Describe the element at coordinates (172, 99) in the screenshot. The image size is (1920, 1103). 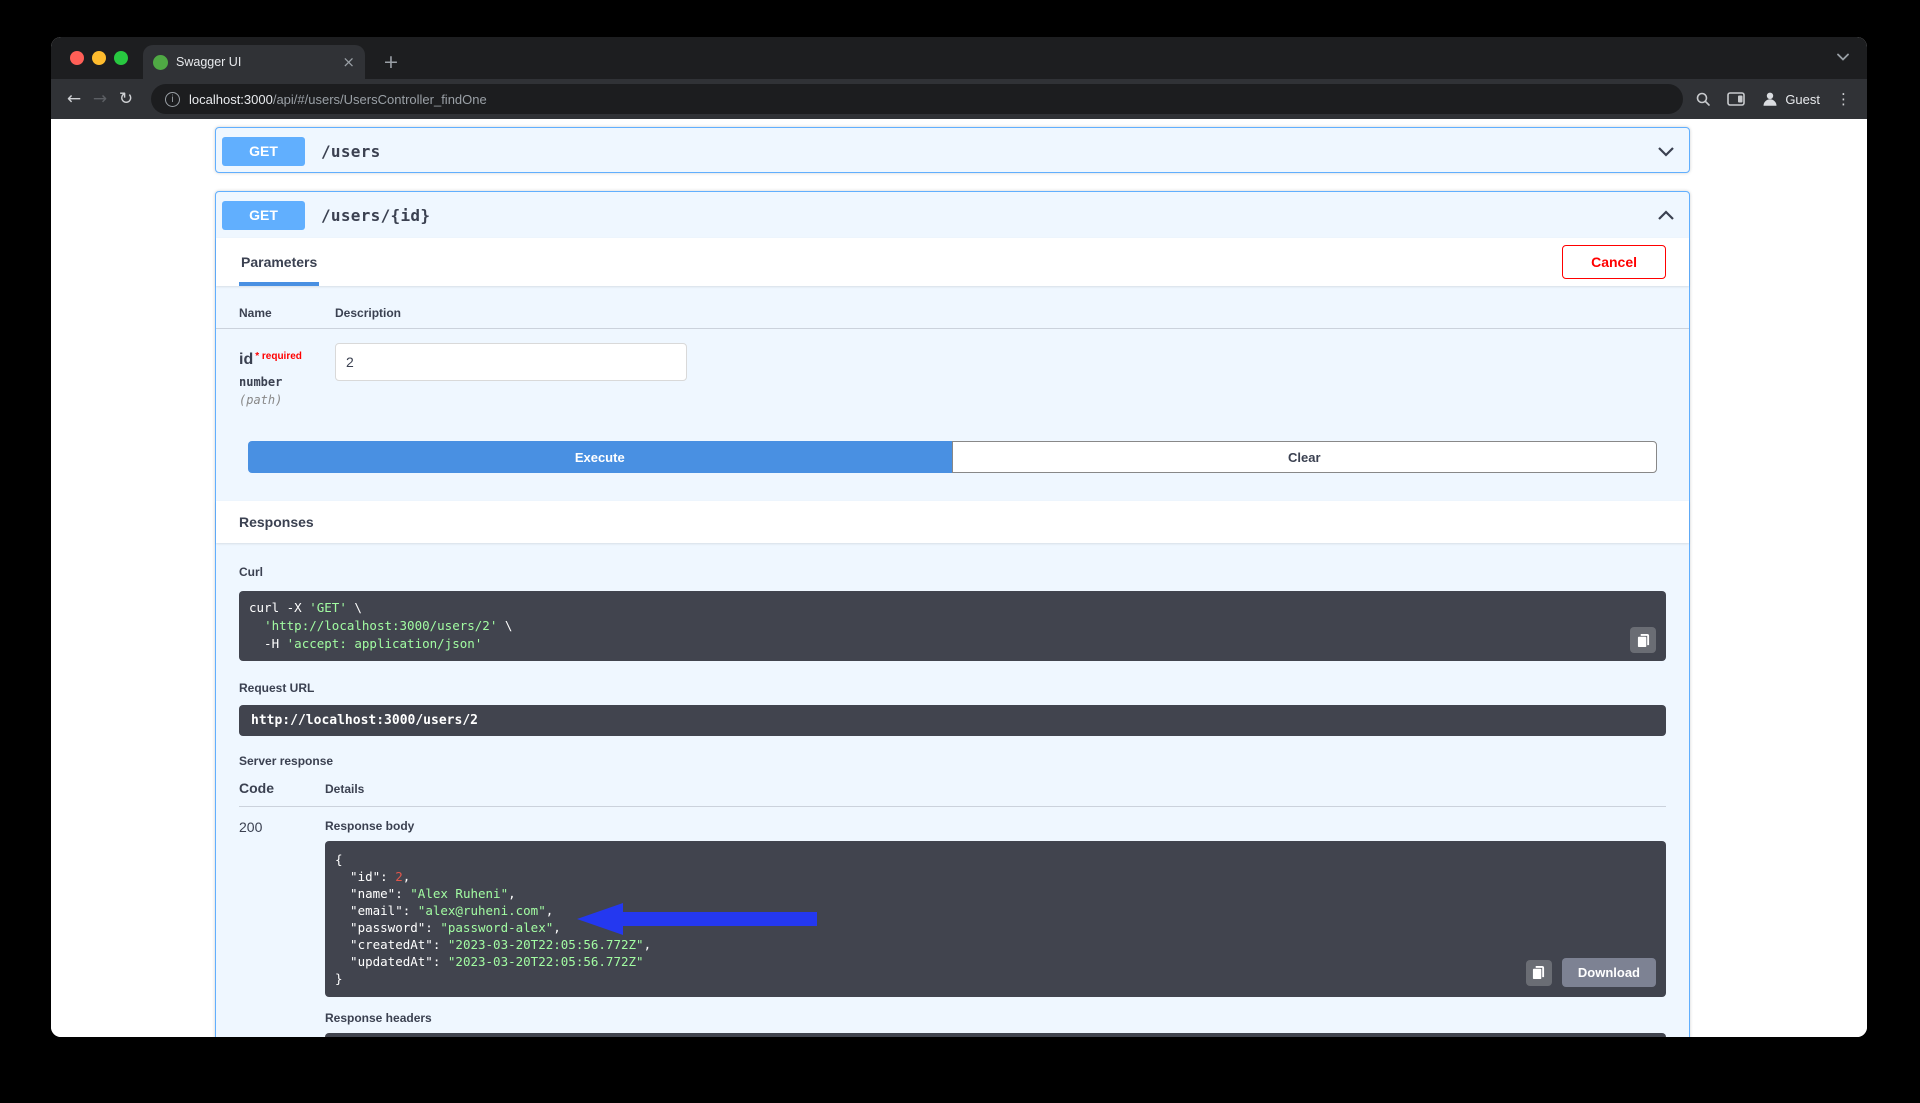
I see `site-info-icon: i` at that location.